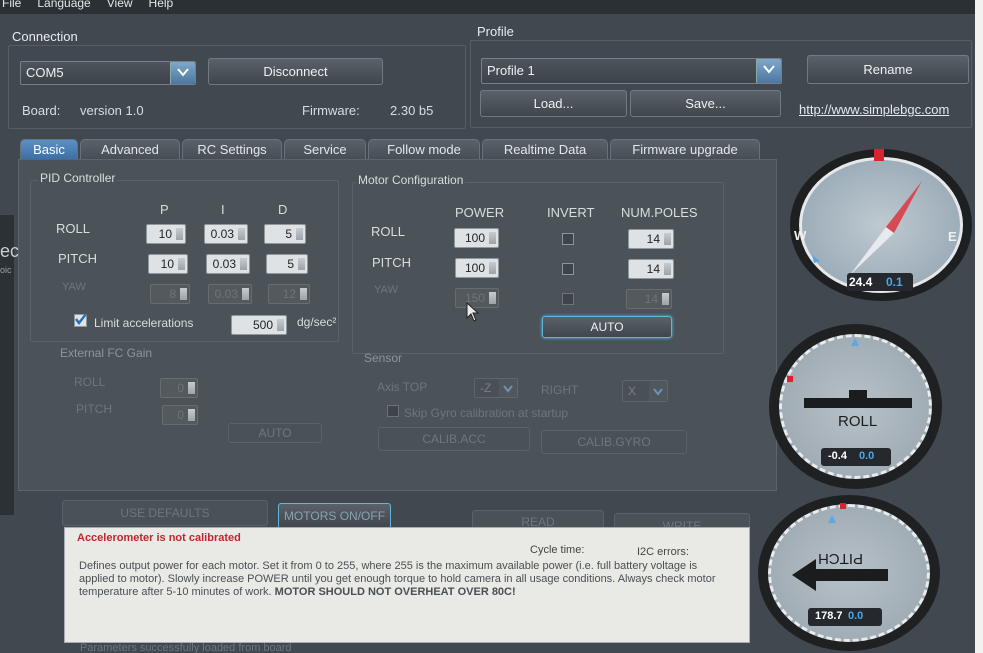 The image size is (983, 653). Describe the element at coordinates (874, 109) in the screenshot. I see `website-link: http://www.simplebgc.com` at that location.